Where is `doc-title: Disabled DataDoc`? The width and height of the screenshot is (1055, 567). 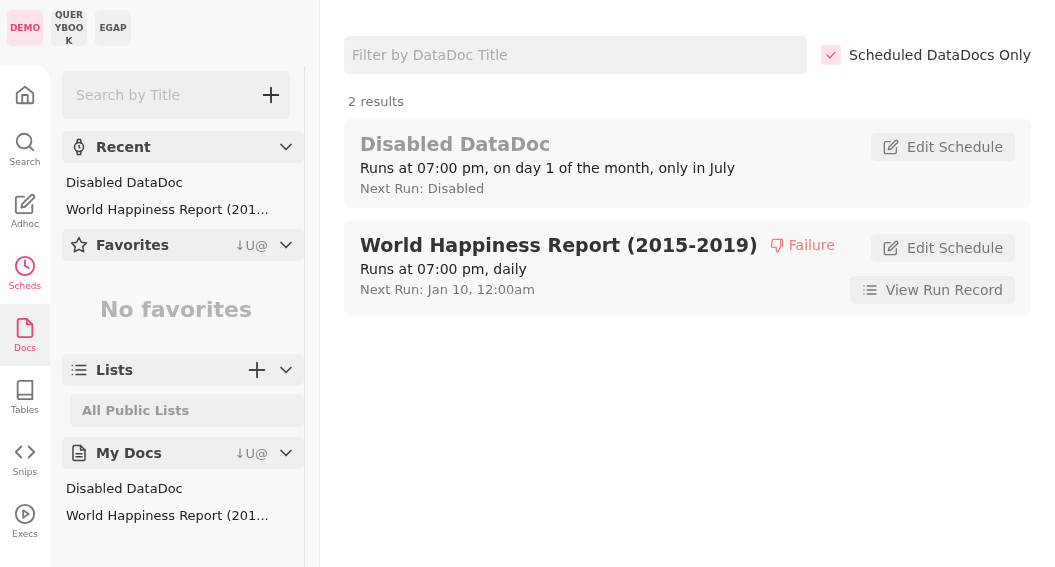 doc-title: Disabled DataDoc is located at coordinates (455, 144).